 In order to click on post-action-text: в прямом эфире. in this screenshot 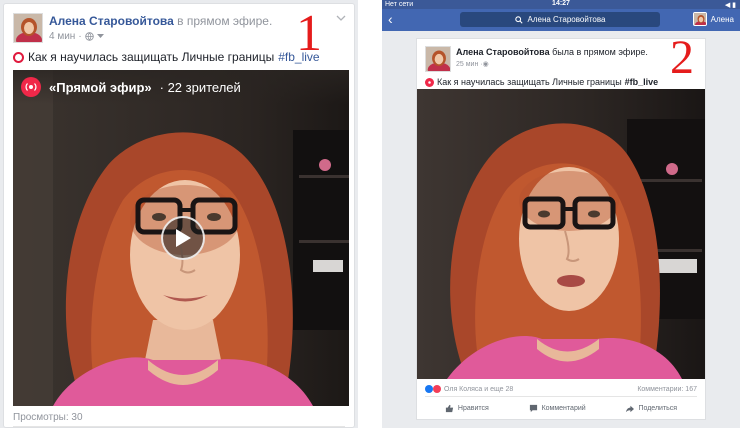, I will do `click(225, 21)`.